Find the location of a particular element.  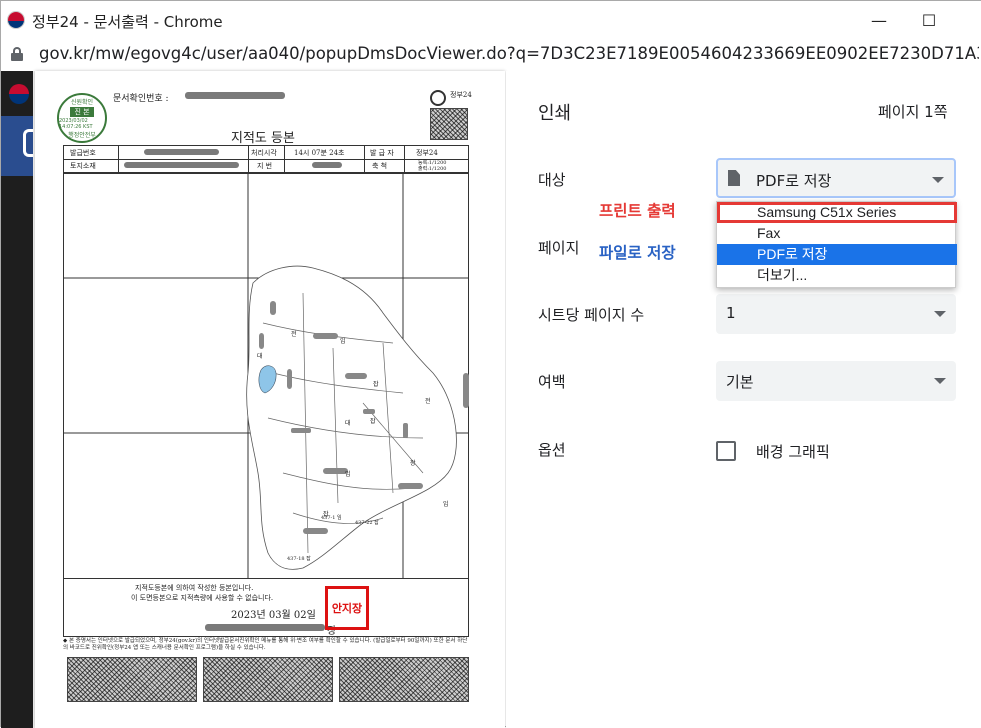

footer-line-1: 지적도등본에 의하여 작성한 등본입니다. is located at coordinates (194, 588).